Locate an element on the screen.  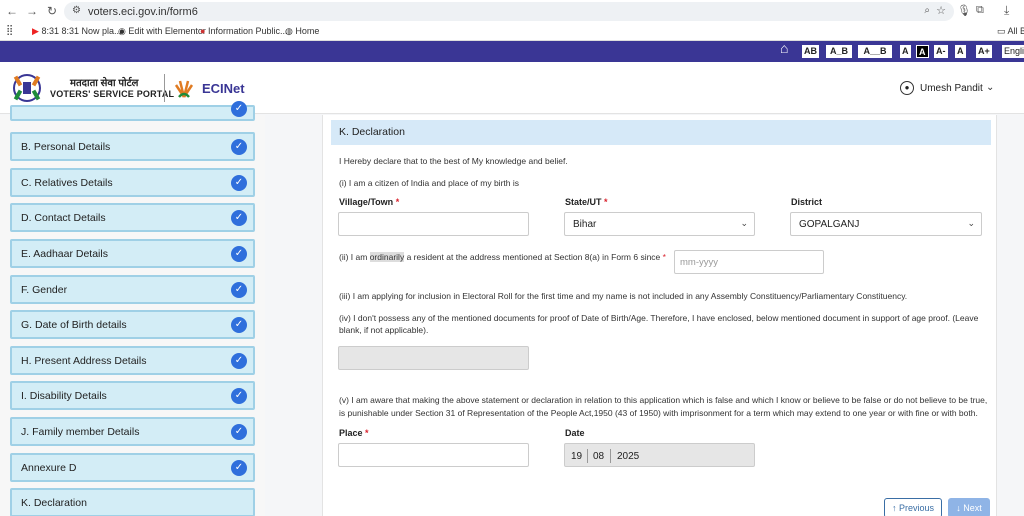
state-select: Bihar ⌄ is located at coordinates (659, 224).